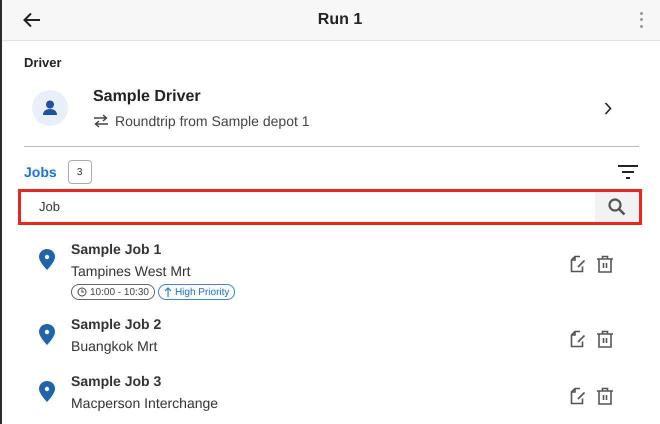  Describe the element at coordinates (641, 20) in the screenshot. I see `more-menu-button` at that location.